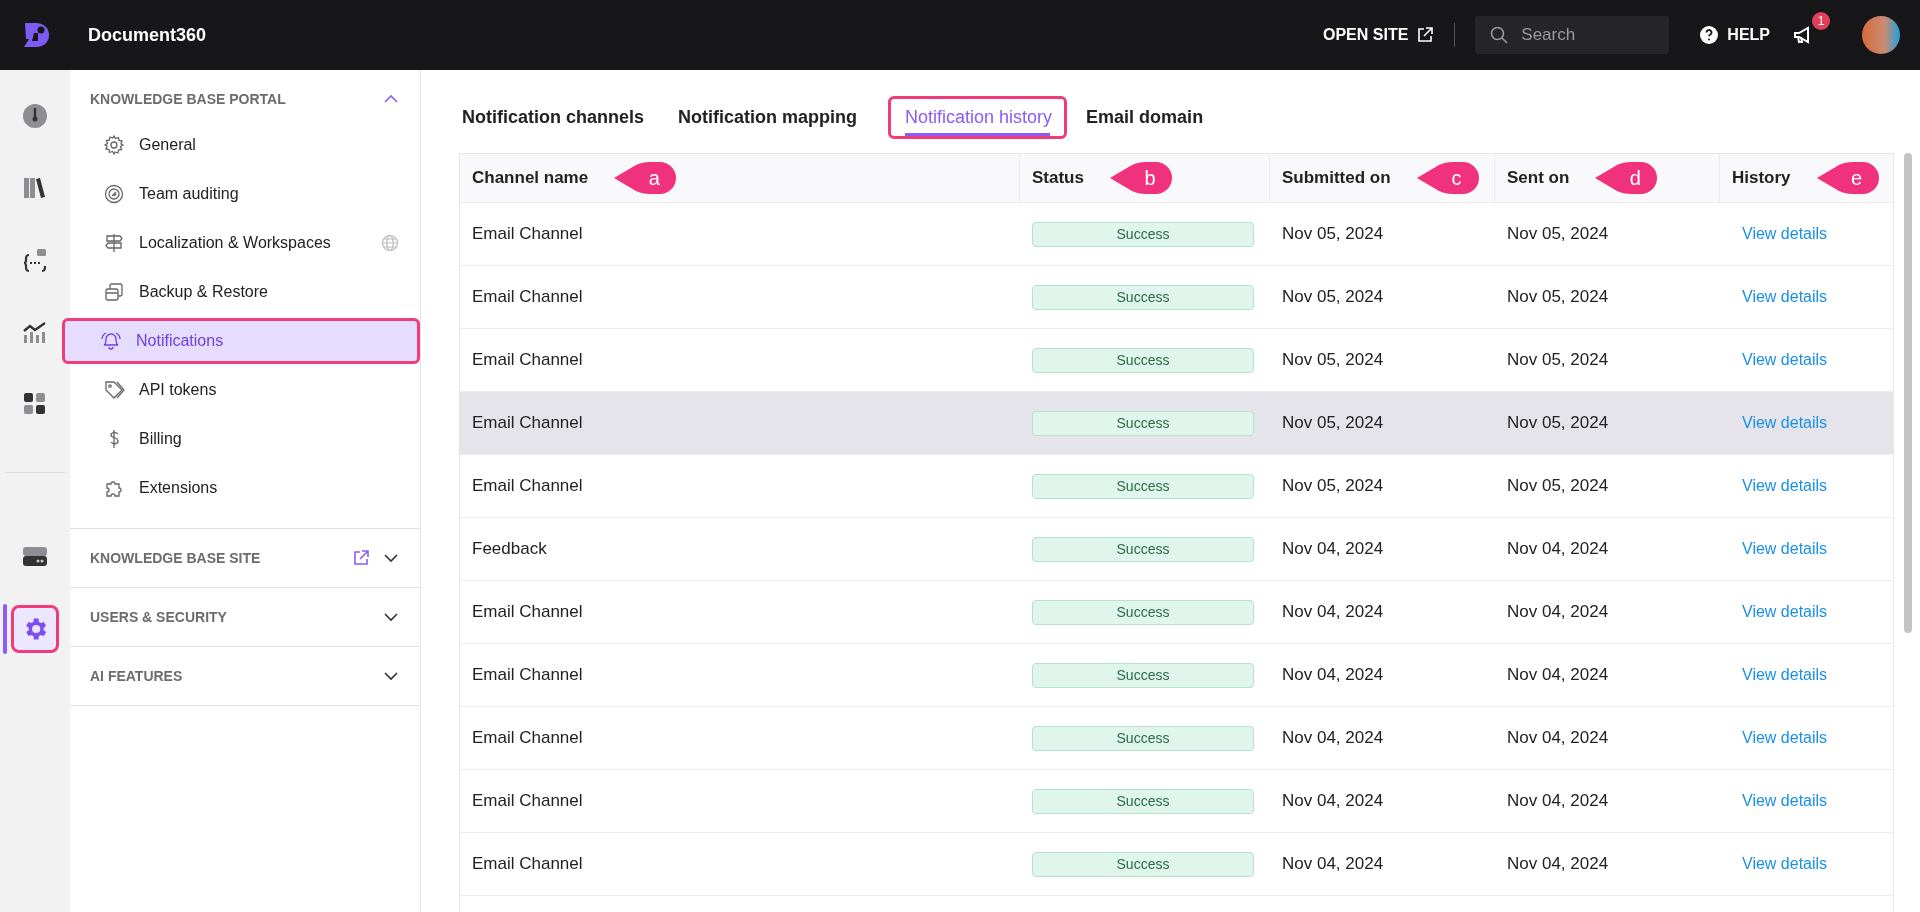 The height and width of the screenshot is (912, 1920). Describe the element at coordinates (646, 178) in the screenshot. I see `callout-marker: a` at that location.